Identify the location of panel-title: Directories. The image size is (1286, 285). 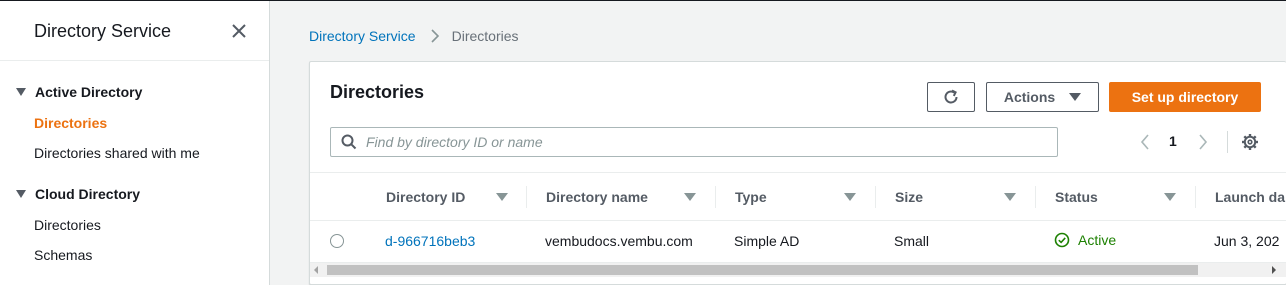
(377, 92).